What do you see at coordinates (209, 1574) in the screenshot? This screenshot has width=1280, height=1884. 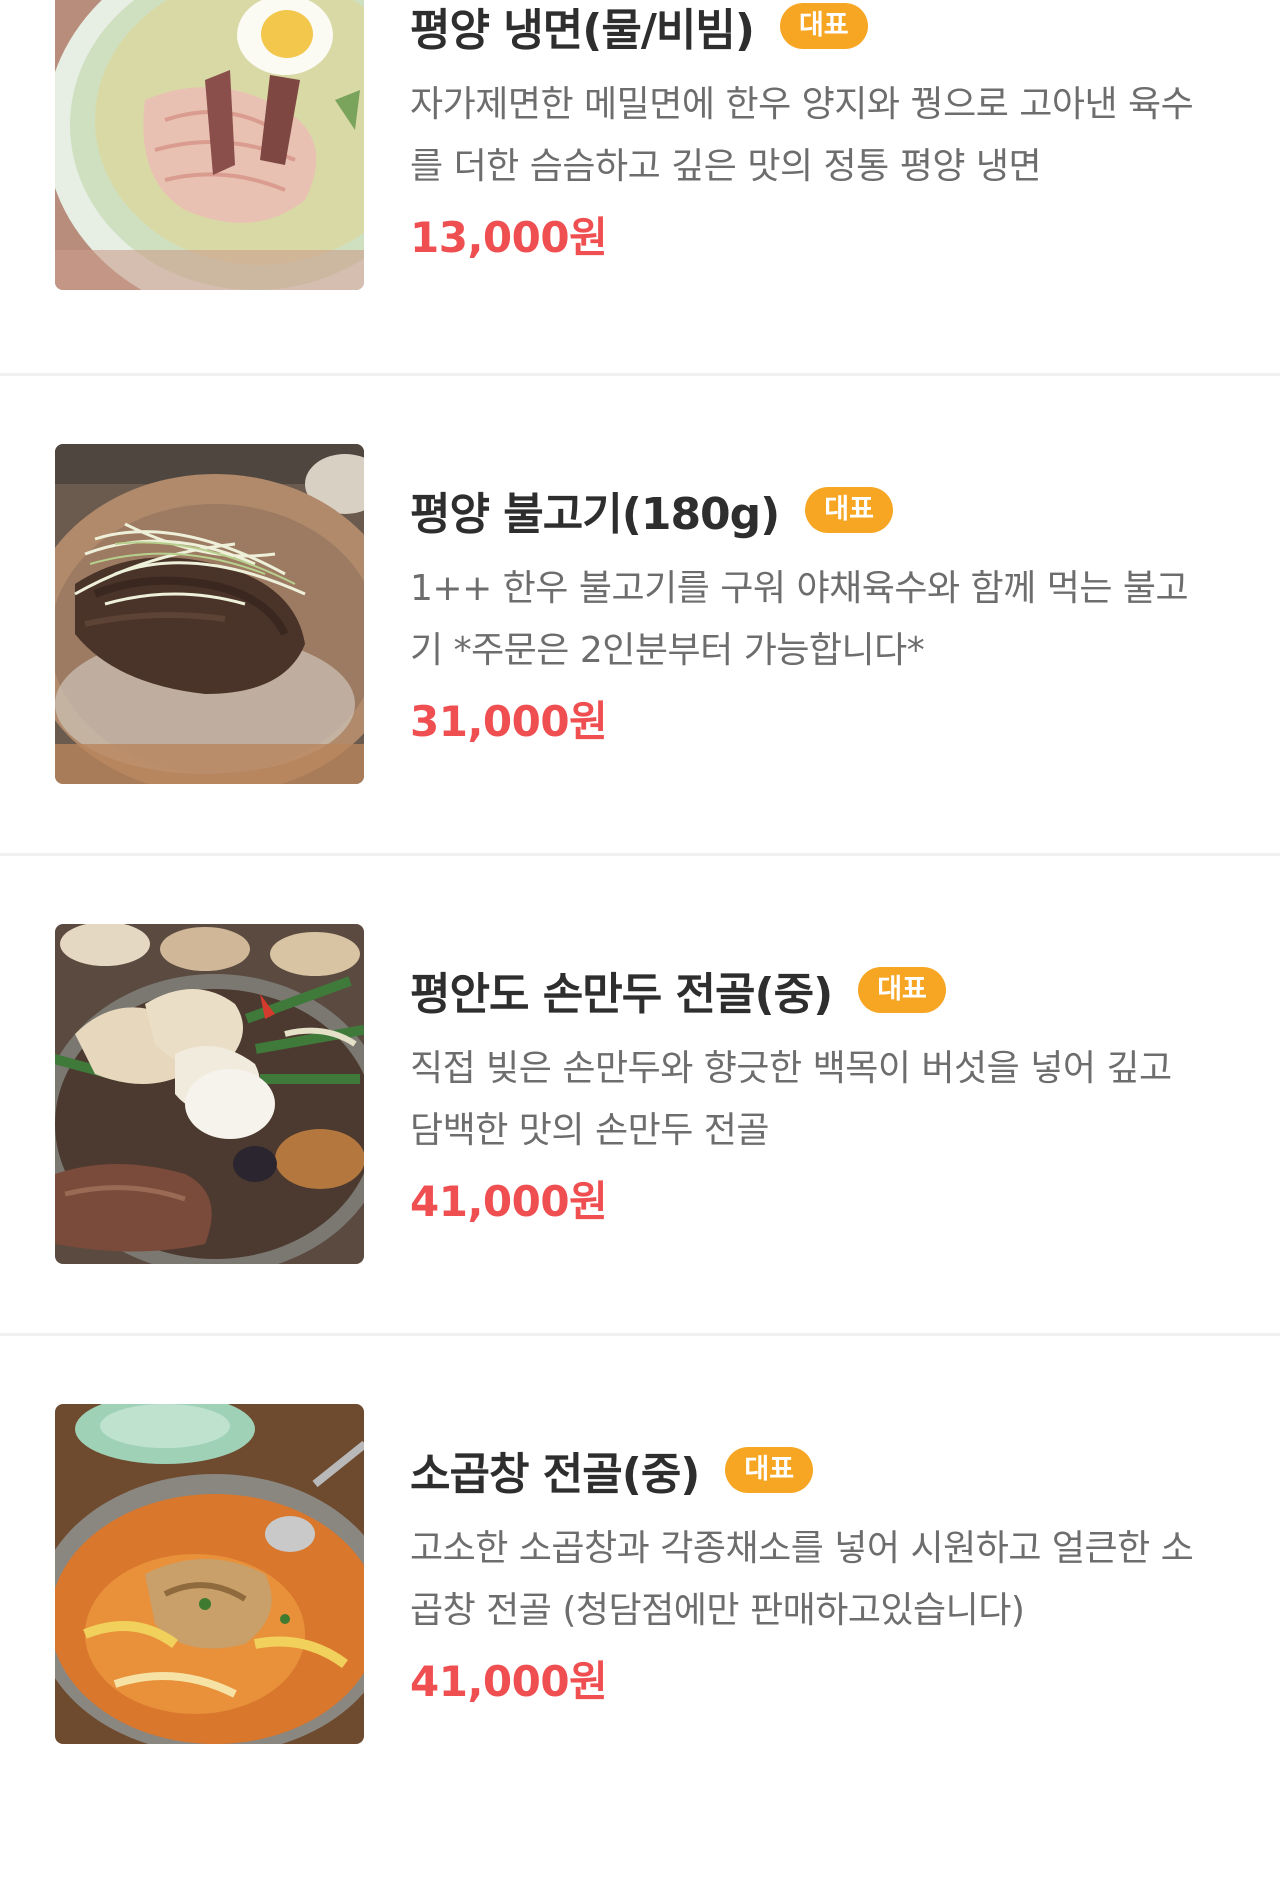 I see `gopchang-hotpot-photo` at bounding box center [209, 1574].